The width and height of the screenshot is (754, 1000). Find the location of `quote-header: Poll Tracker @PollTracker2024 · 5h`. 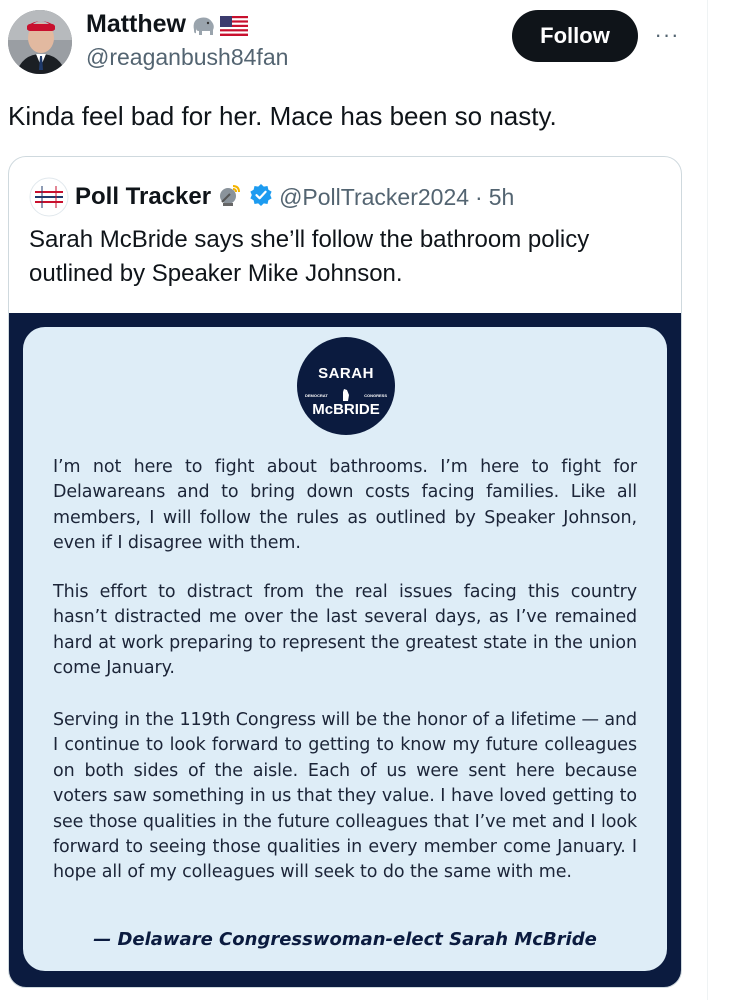

quote-header: Poll Tracker @PollTracker2024 · 5h is located at coordinates (272, 197).